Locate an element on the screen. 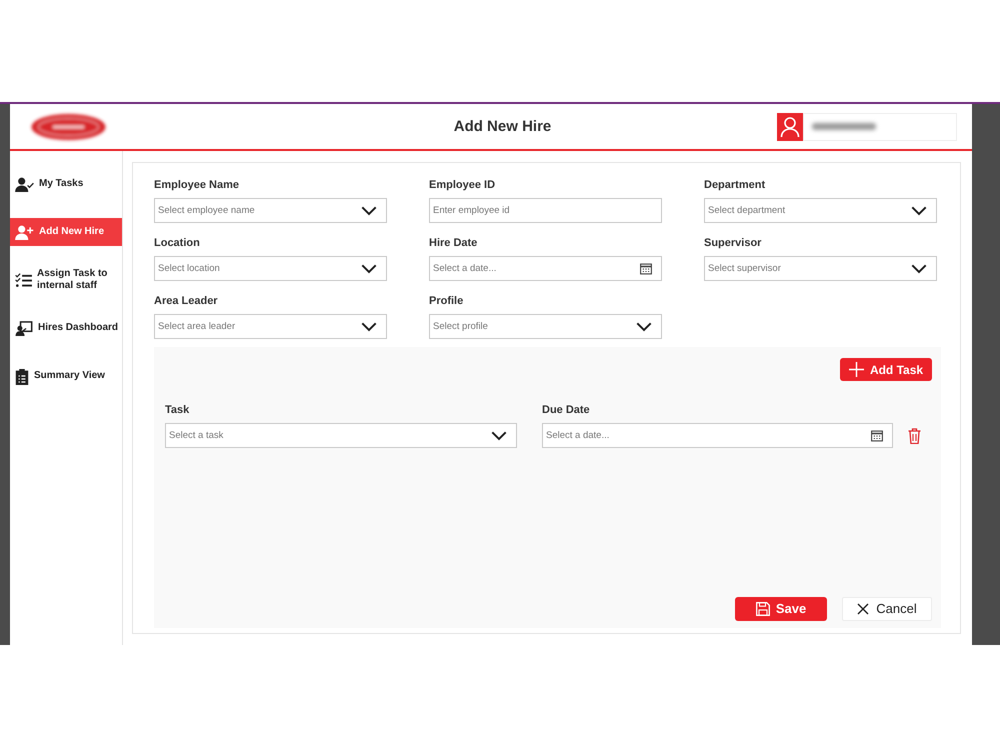 This screenshot has width=1000, height=750. sidebar-item: Add New Hire is located at coordinates (66, 232).